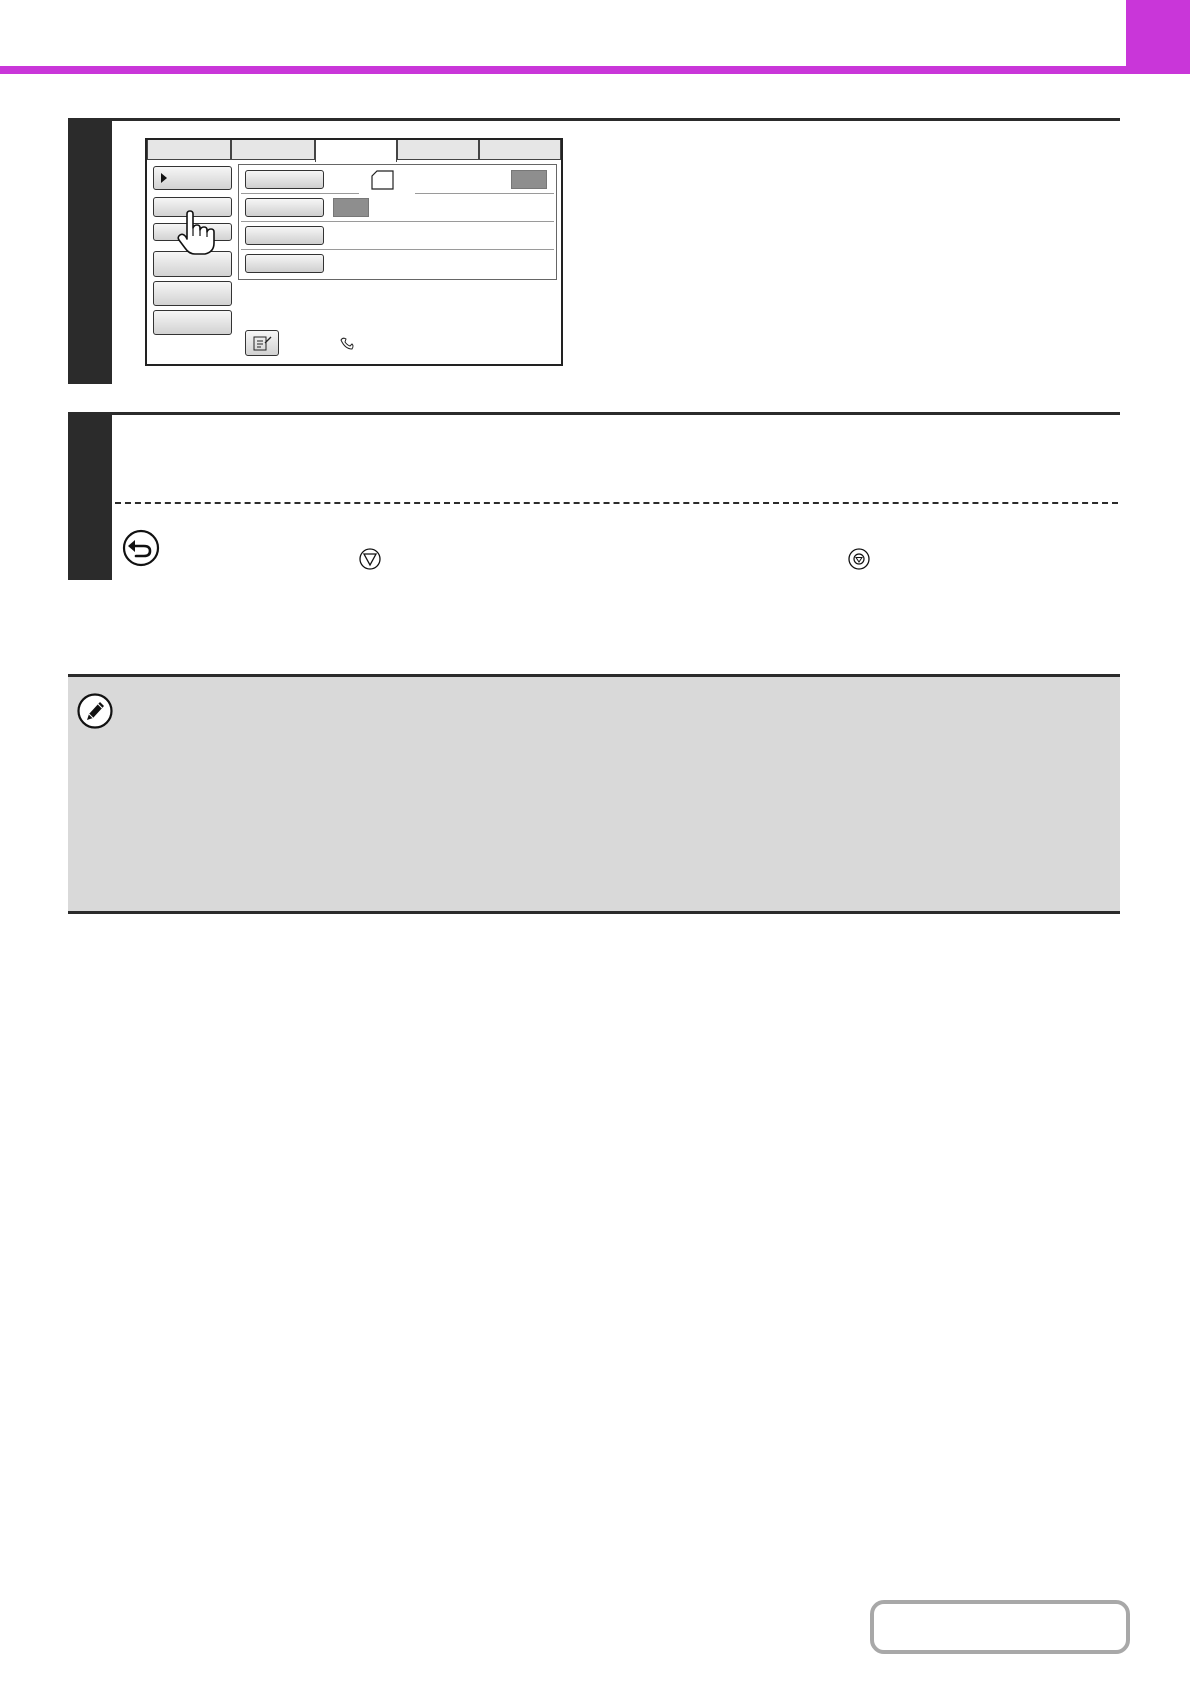 The width and height of the screenshot is (1190, 1684). What do you see at coordinates (284, 179) in the screenshot?
I see `settings-row-1-button` at bounding box center [284, 179].